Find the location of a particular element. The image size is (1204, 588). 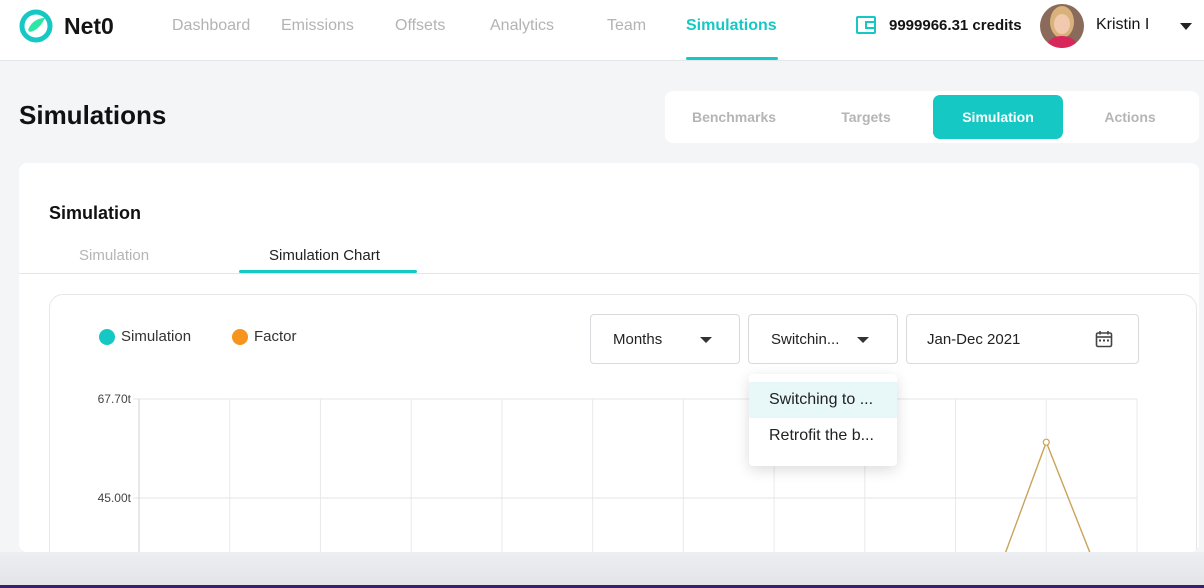

y-tick-label: 45.00t is located at coordinates (115, 498).